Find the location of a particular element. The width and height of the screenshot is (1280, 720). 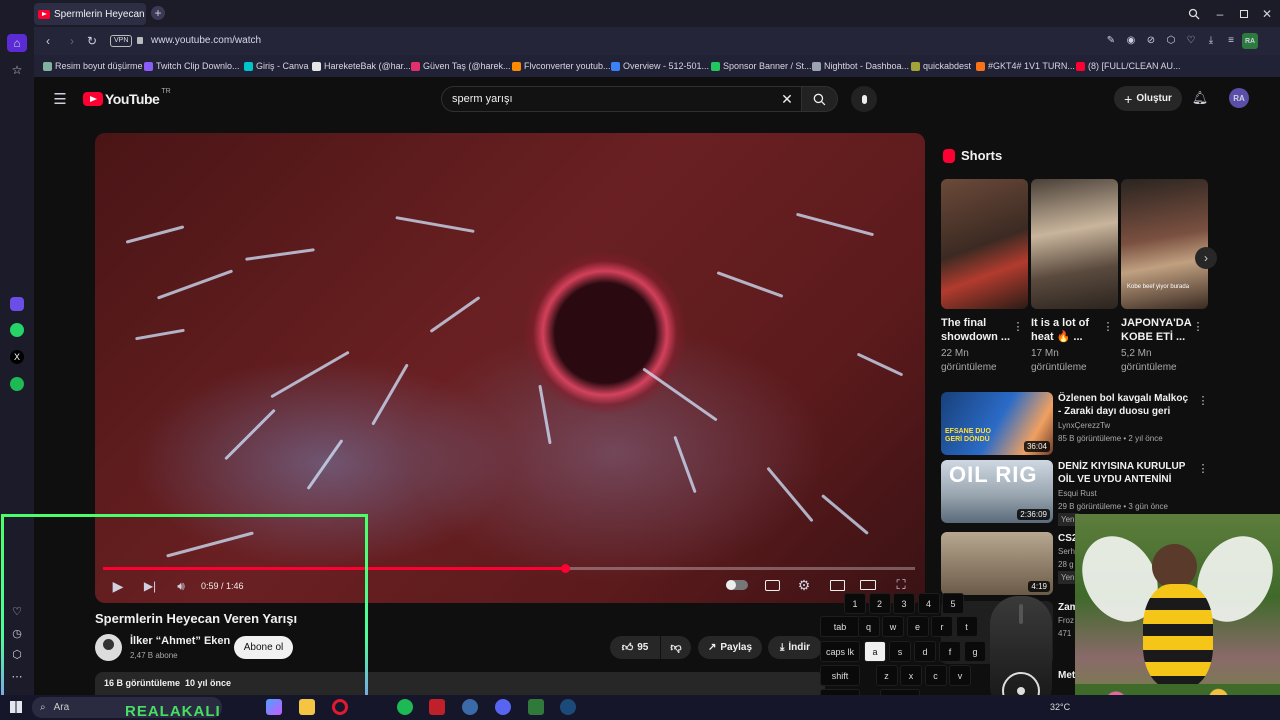

tab-search-icon is located at coordinates (1194, 14).